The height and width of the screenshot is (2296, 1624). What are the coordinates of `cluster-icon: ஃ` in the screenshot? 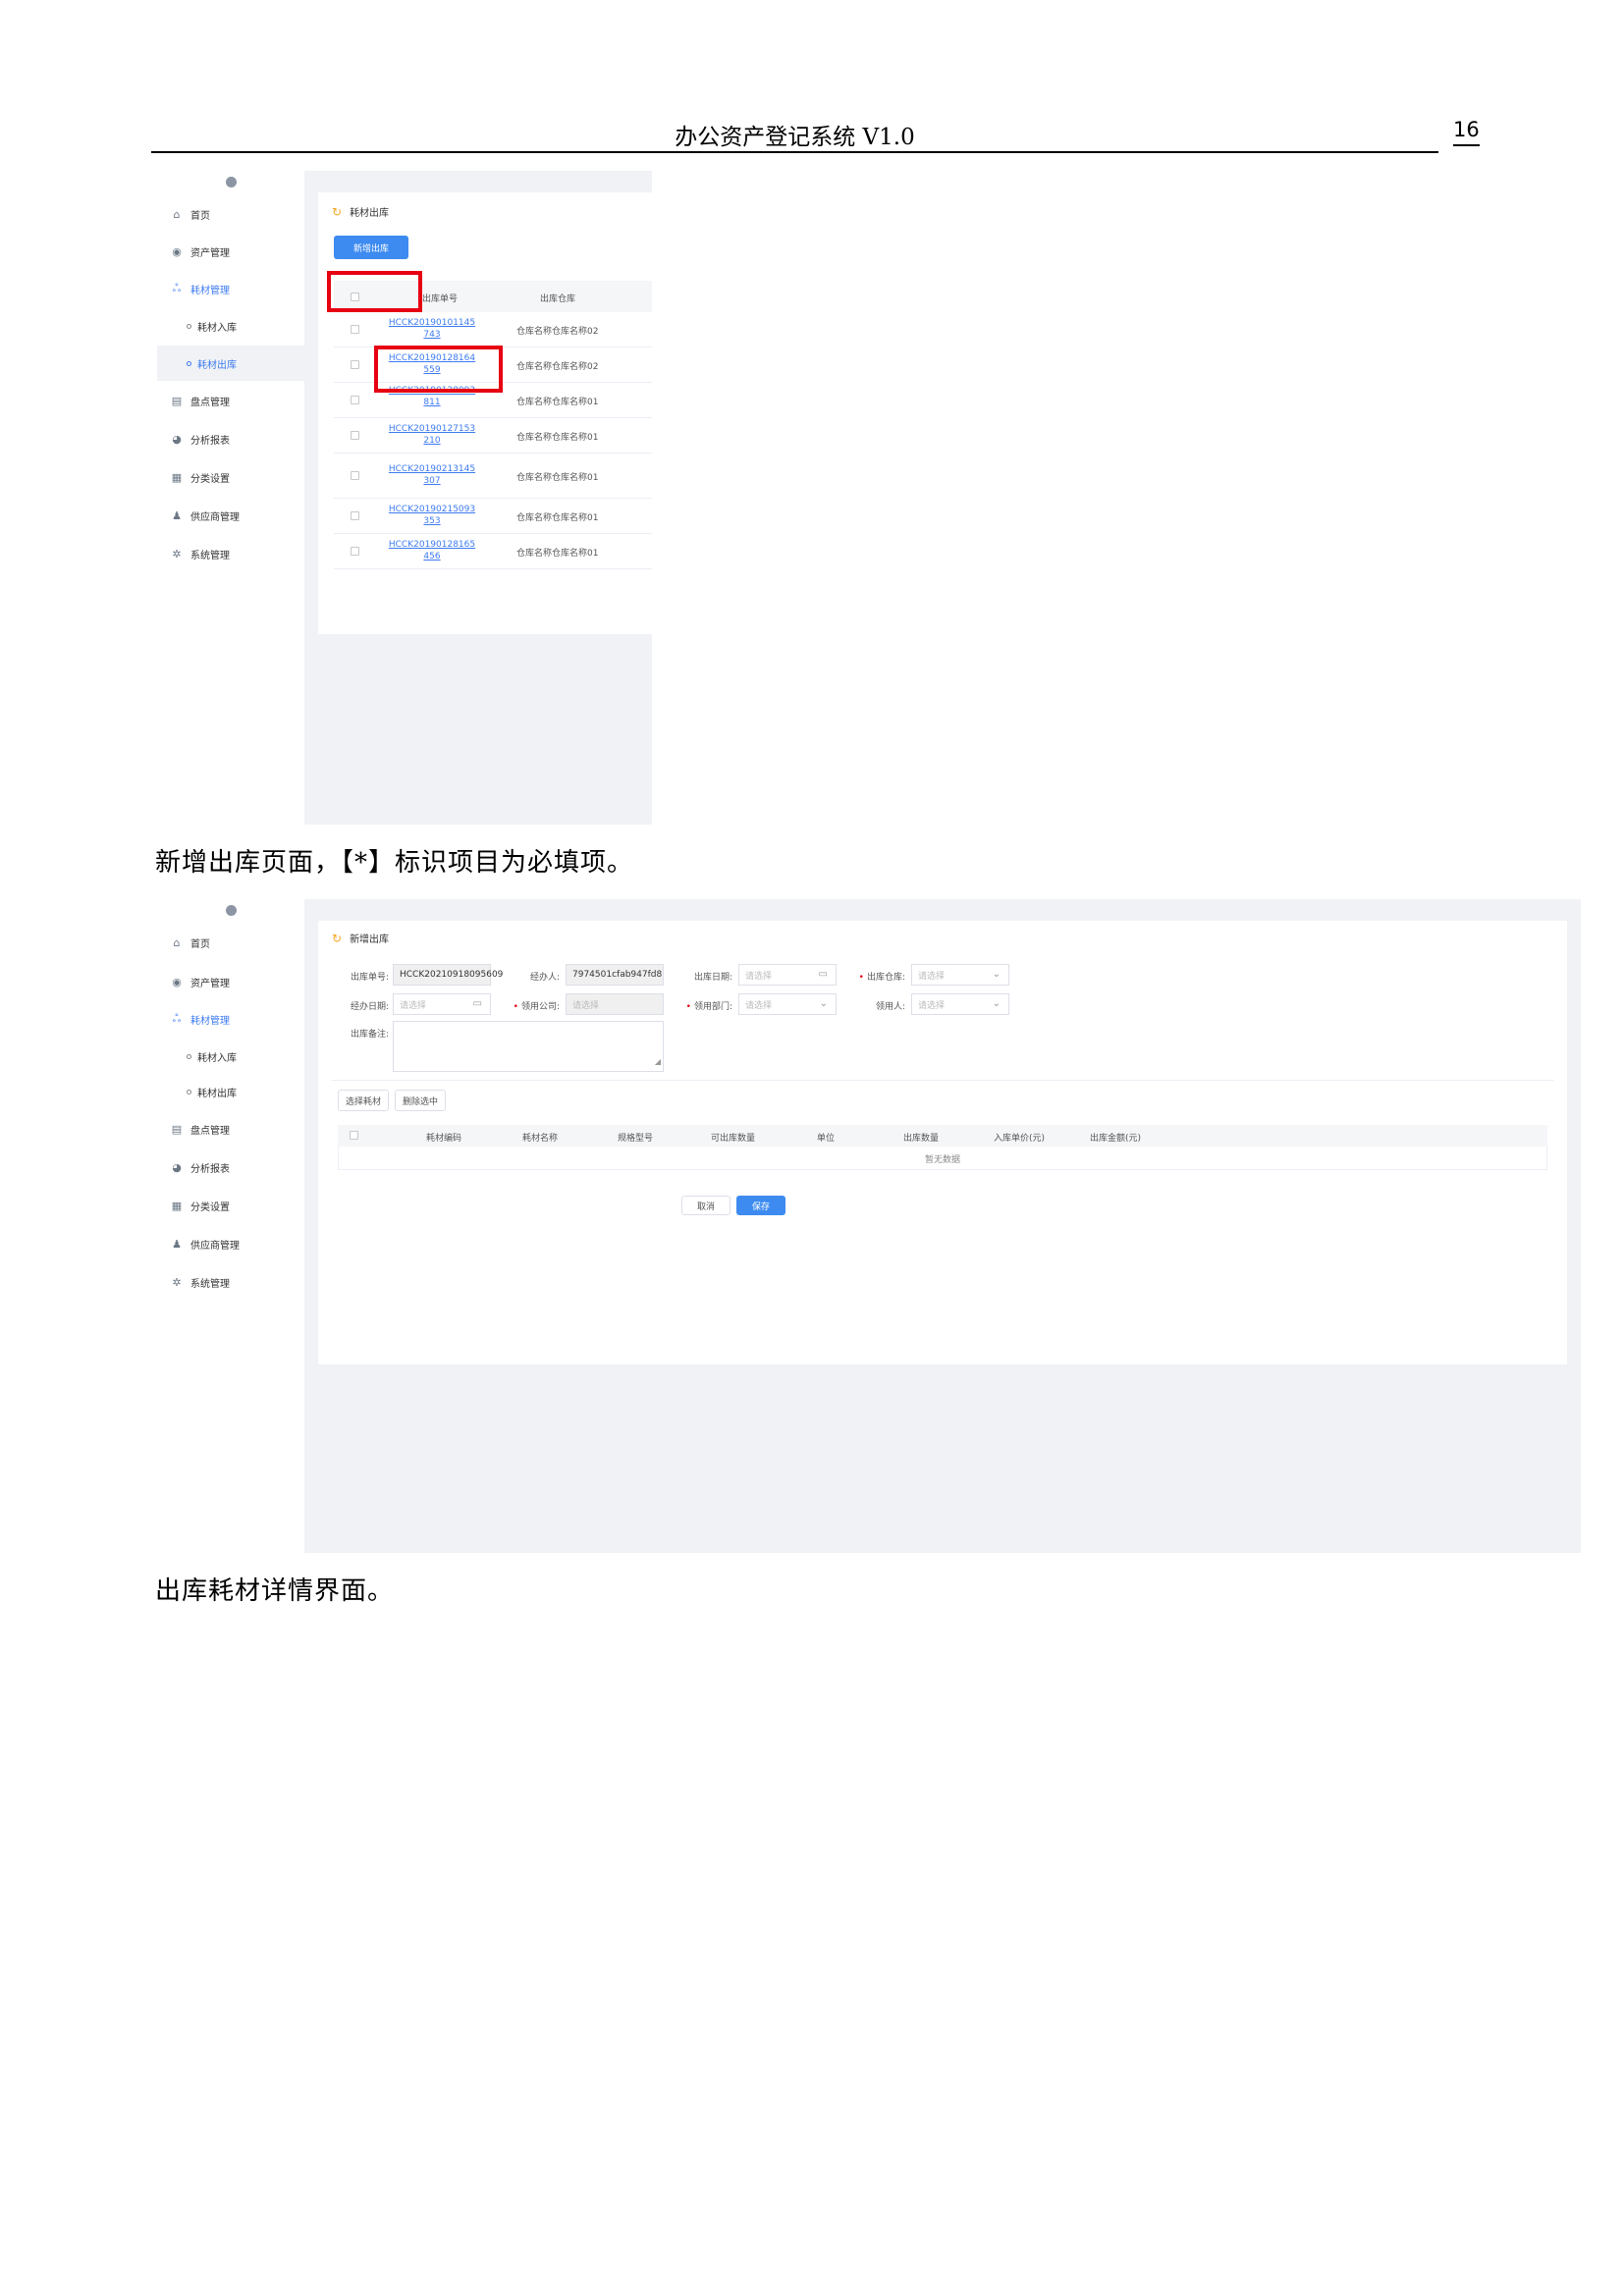 It's located at (177, 287).